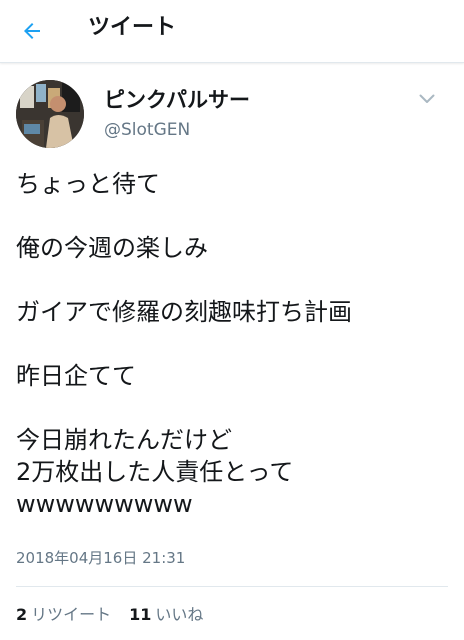 This screenshot has width=464, height=640. I want to click on tweet-line: 今日崩れたんだけど, so click(124, 440).